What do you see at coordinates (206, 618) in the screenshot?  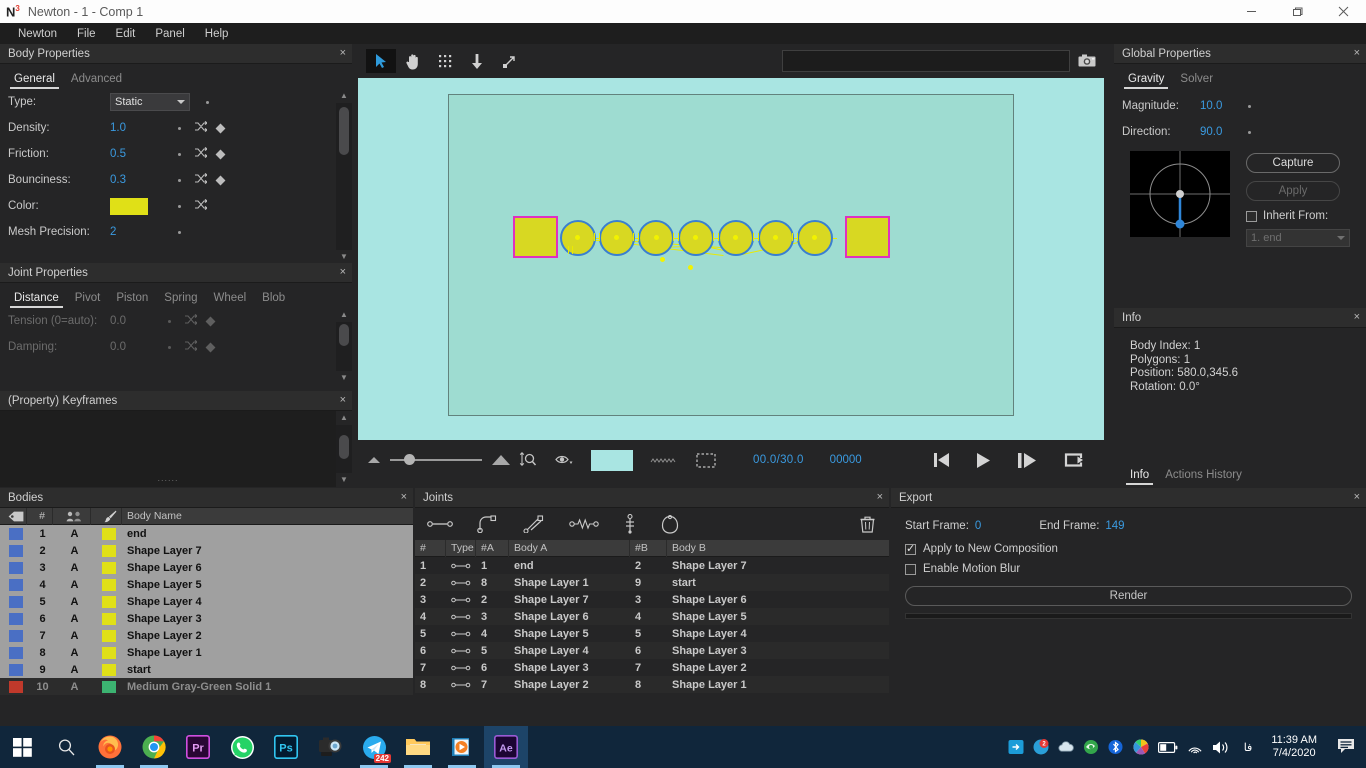 I see `table-row: 6 A Shape Layer 3` at bounding box center [206, 618].